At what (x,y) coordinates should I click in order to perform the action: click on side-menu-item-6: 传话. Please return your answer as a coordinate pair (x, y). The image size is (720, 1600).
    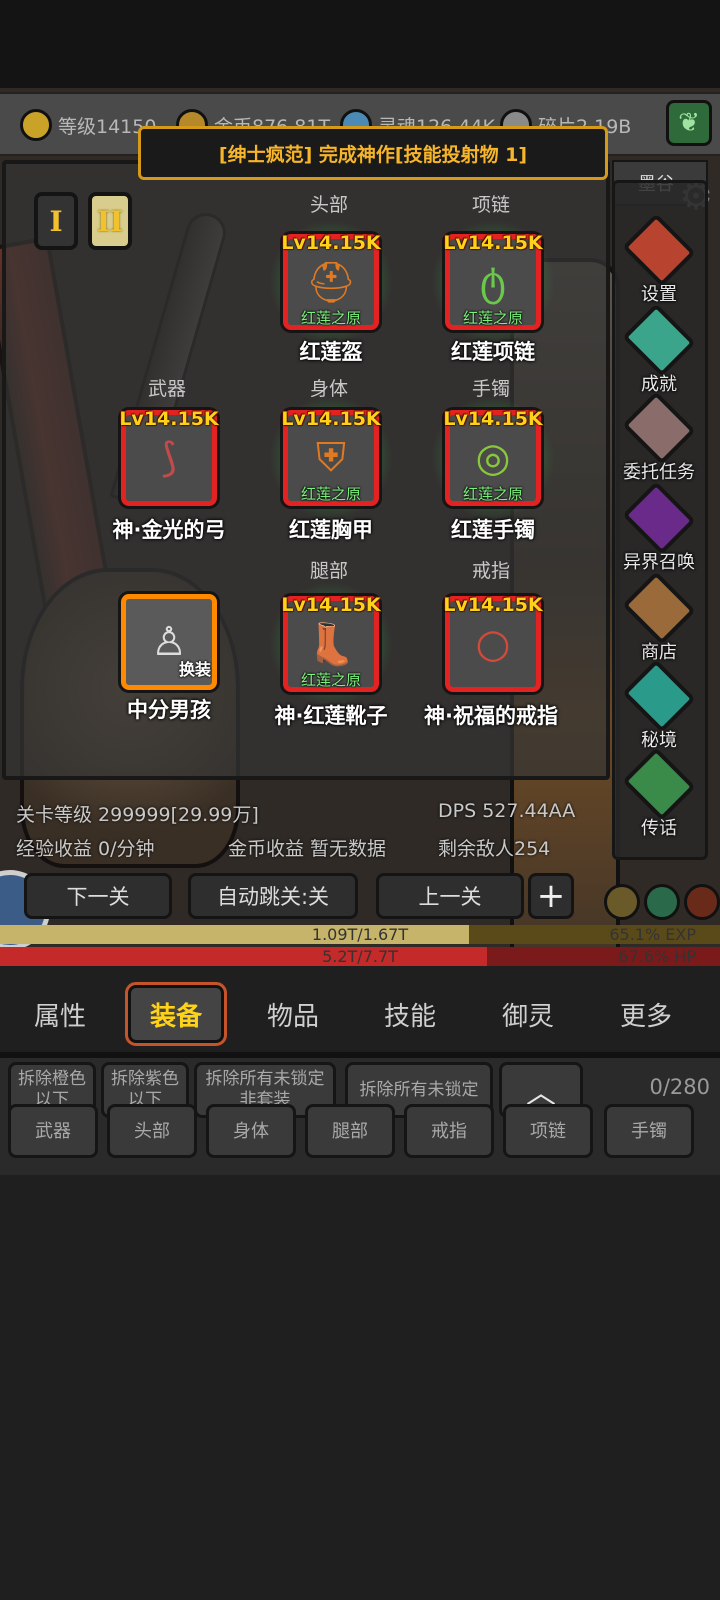
    Looking at the image, I should click on (659, 793).